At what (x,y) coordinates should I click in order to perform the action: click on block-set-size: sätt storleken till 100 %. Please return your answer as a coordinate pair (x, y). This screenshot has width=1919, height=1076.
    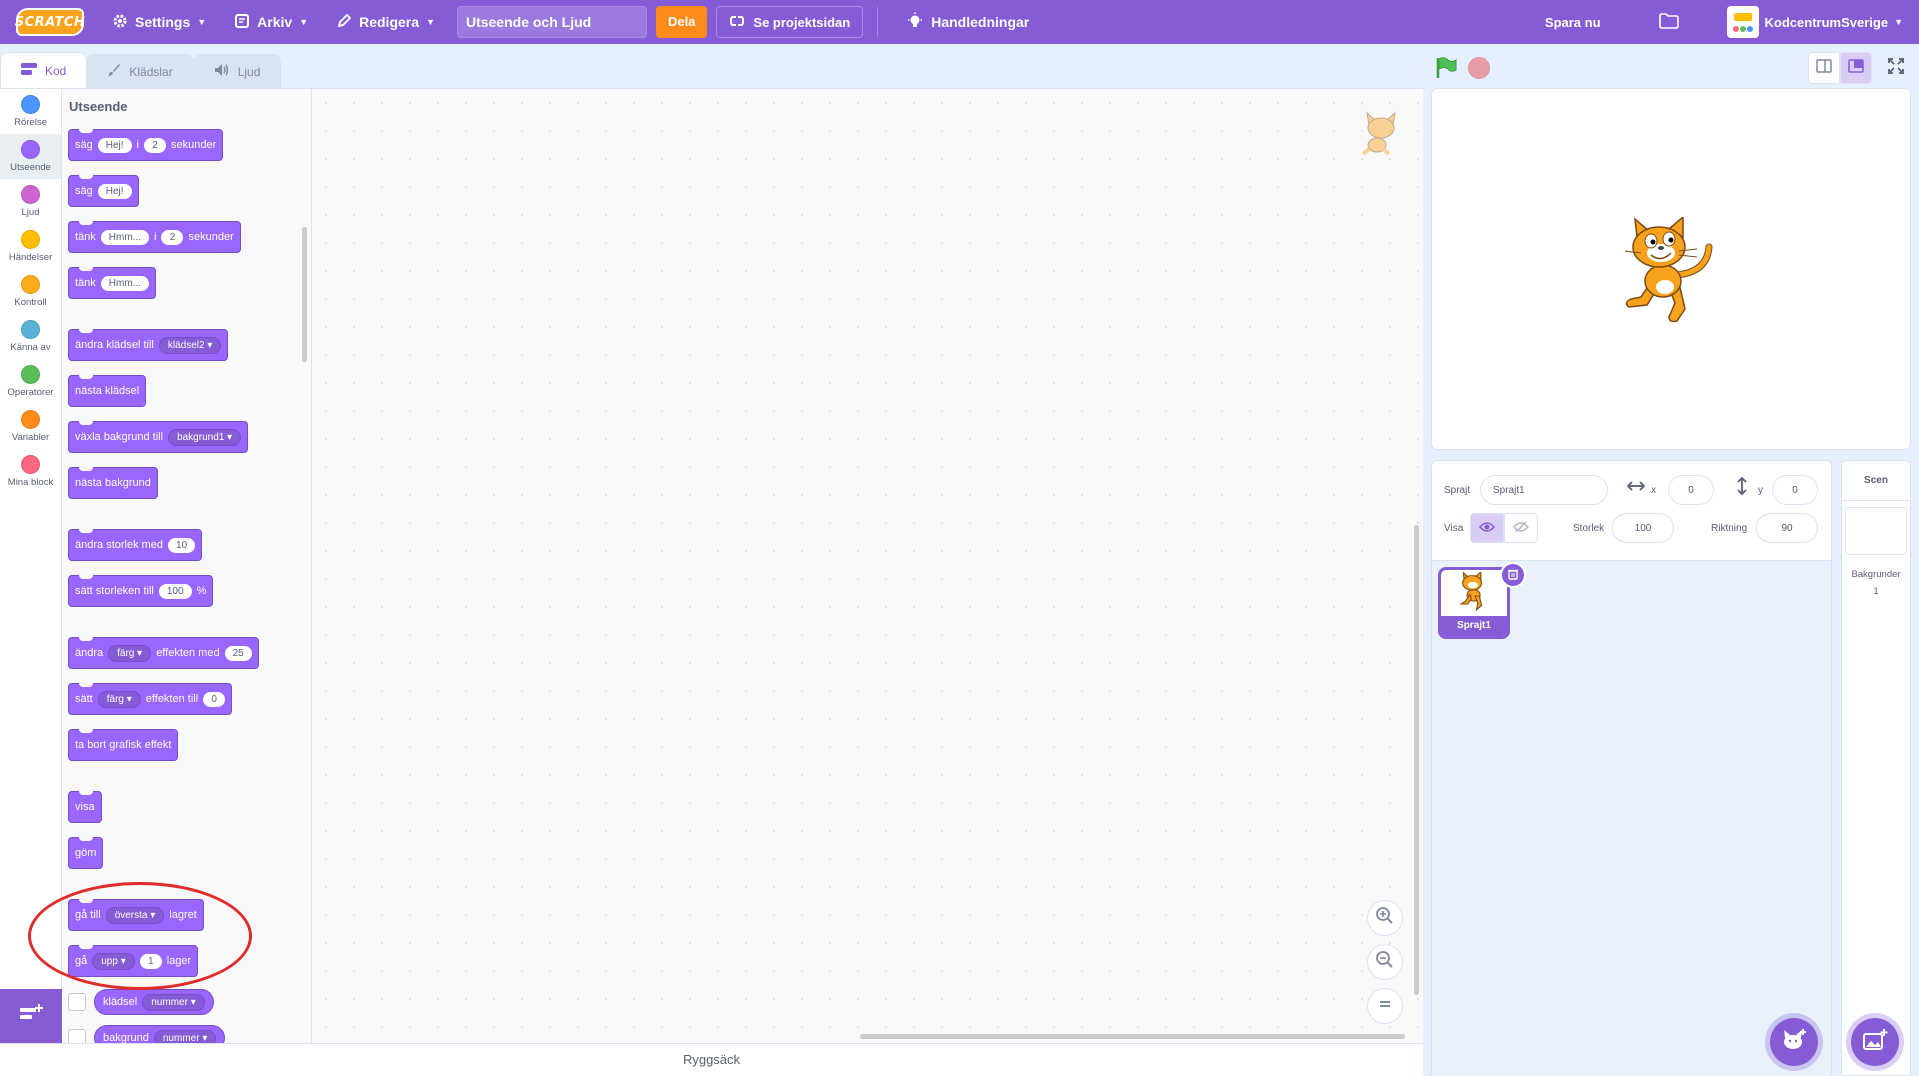
    Looking at the image, I should click on (141, 591).